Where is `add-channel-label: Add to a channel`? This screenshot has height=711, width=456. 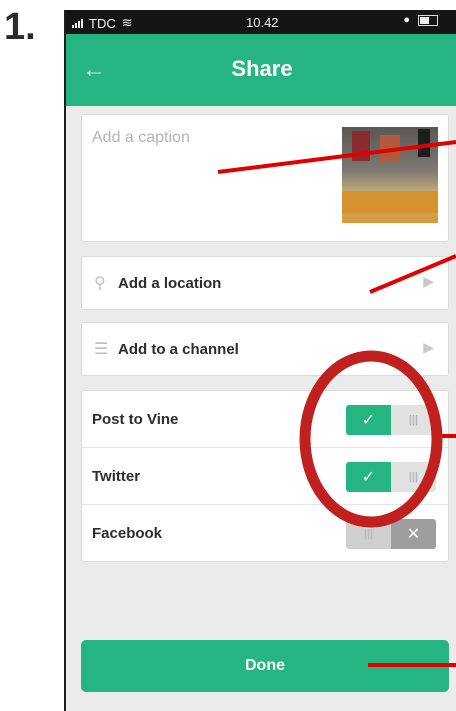
add-channel-label: Add to a channel is located at coordinates (178, 349).